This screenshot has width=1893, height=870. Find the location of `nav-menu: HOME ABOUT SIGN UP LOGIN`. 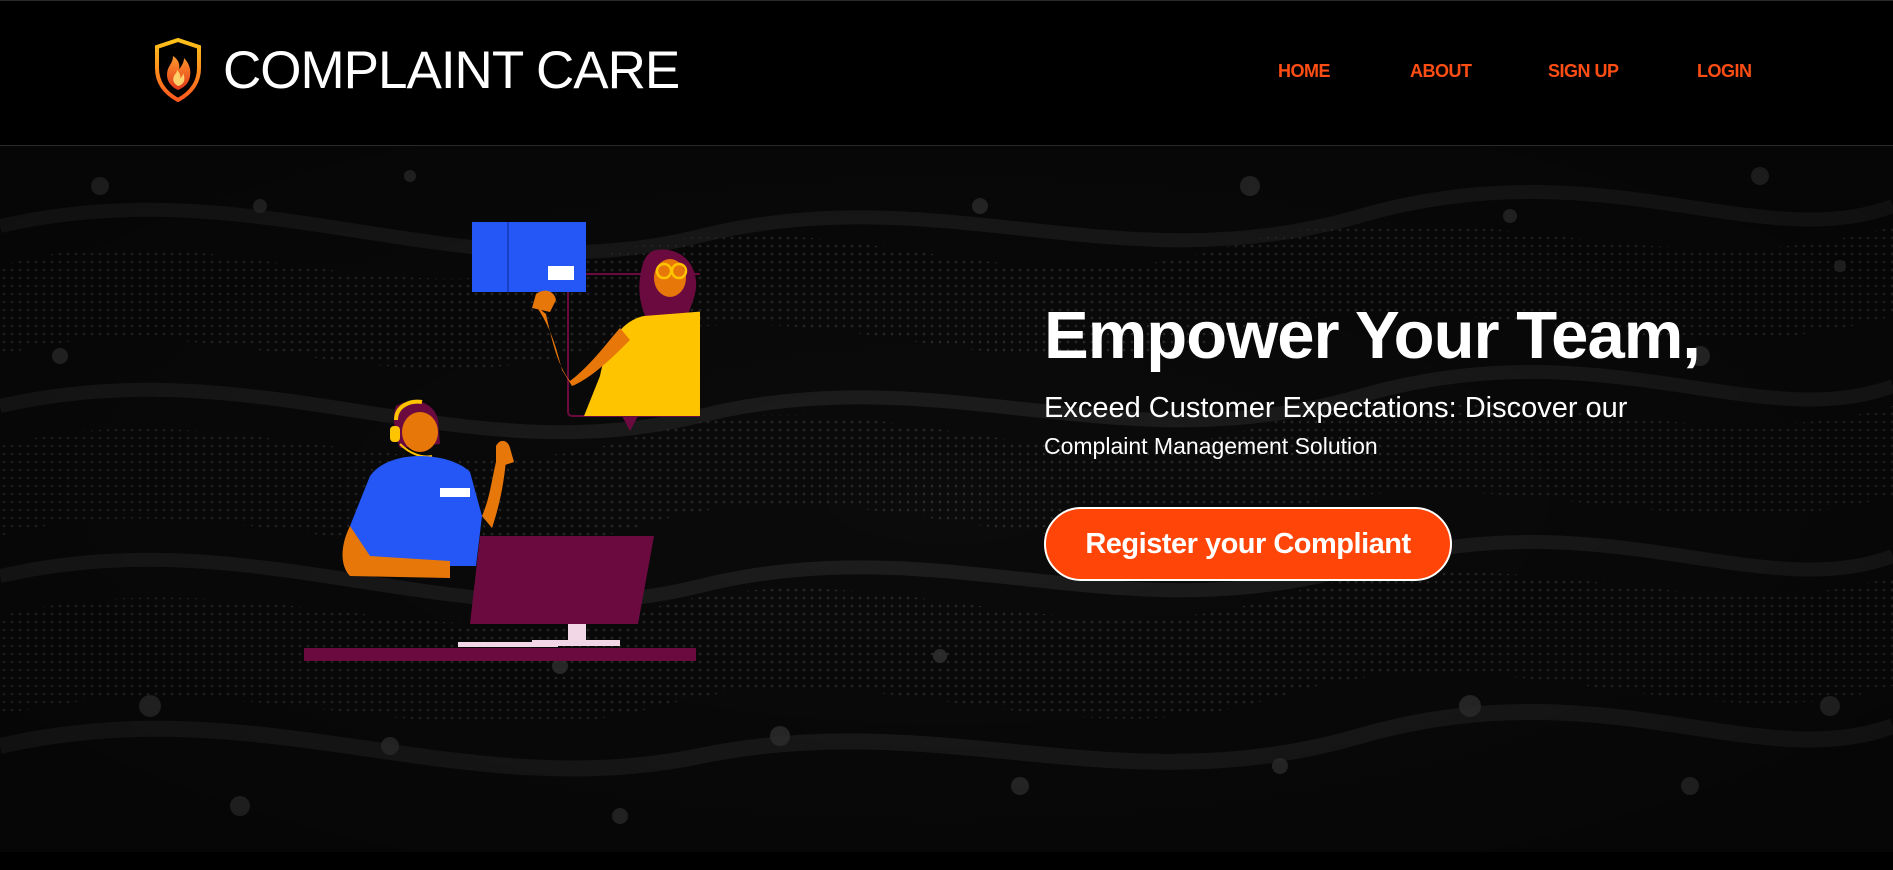

nav-menu: HOME ABOUT SIGN UP LOGIN is located at coordinates (946, 76).